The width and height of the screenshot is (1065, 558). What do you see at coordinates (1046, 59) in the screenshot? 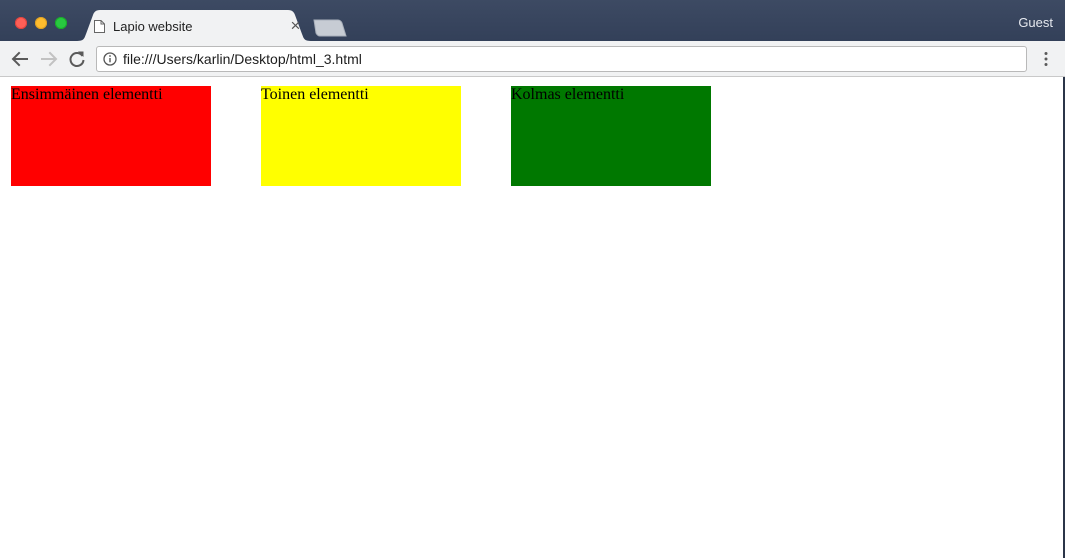
I see `kebab-menu-icon` at bounding box center [1046, 59].